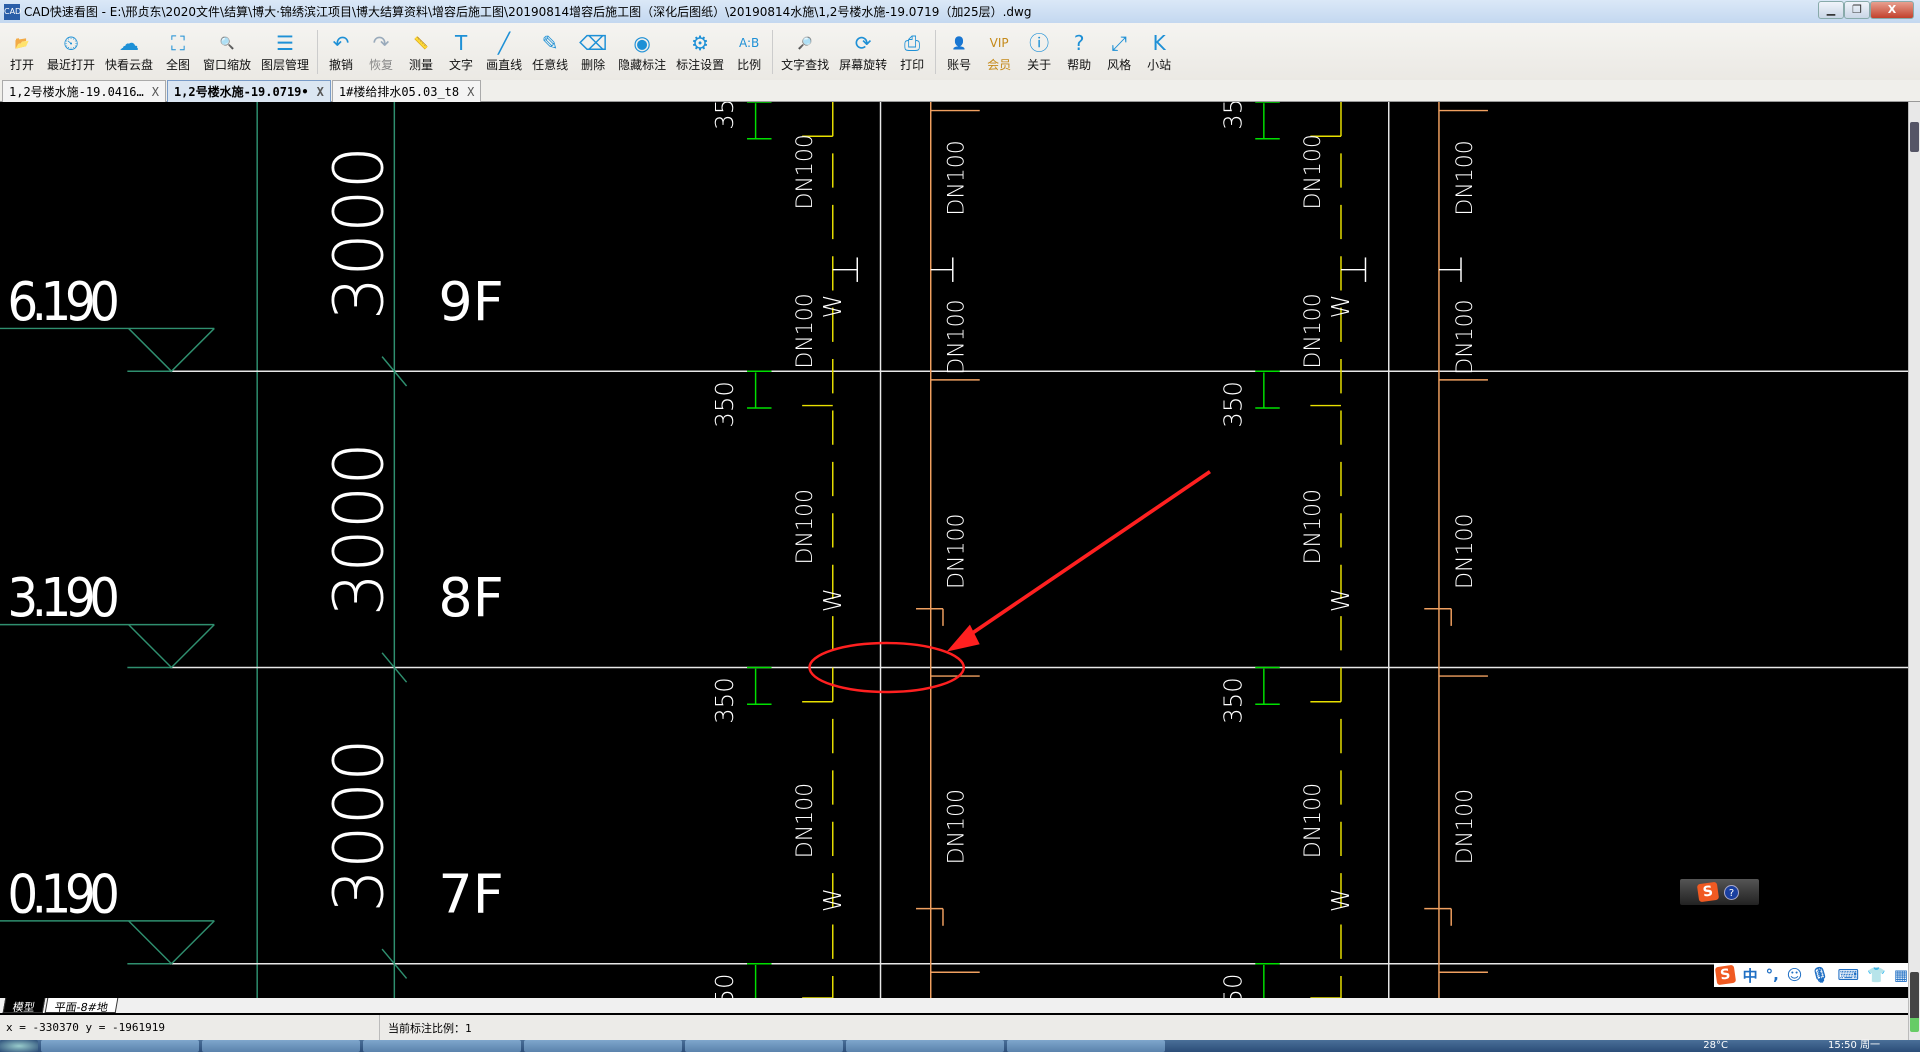  I want to click on toolbar-label: 窗口缩放, so click(227, 65).